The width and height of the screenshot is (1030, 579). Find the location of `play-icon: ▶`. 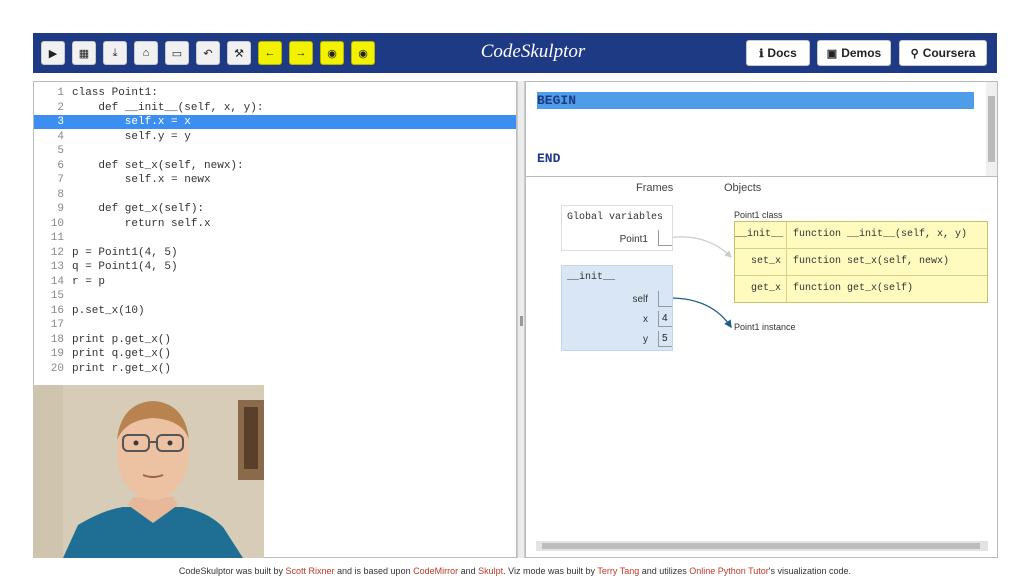

play-icon: ▶ is located at coordinates (53, 53).